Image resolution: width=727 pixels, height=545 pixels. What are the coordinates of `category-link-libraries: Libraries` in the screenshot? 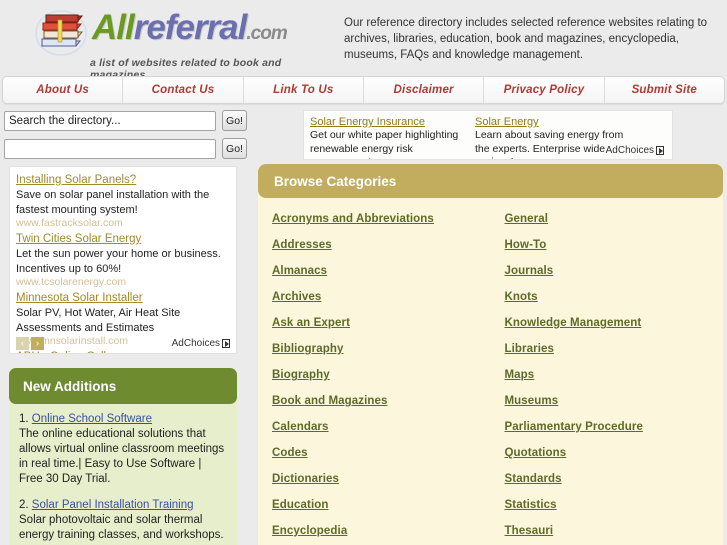 It's located at (614, 349).